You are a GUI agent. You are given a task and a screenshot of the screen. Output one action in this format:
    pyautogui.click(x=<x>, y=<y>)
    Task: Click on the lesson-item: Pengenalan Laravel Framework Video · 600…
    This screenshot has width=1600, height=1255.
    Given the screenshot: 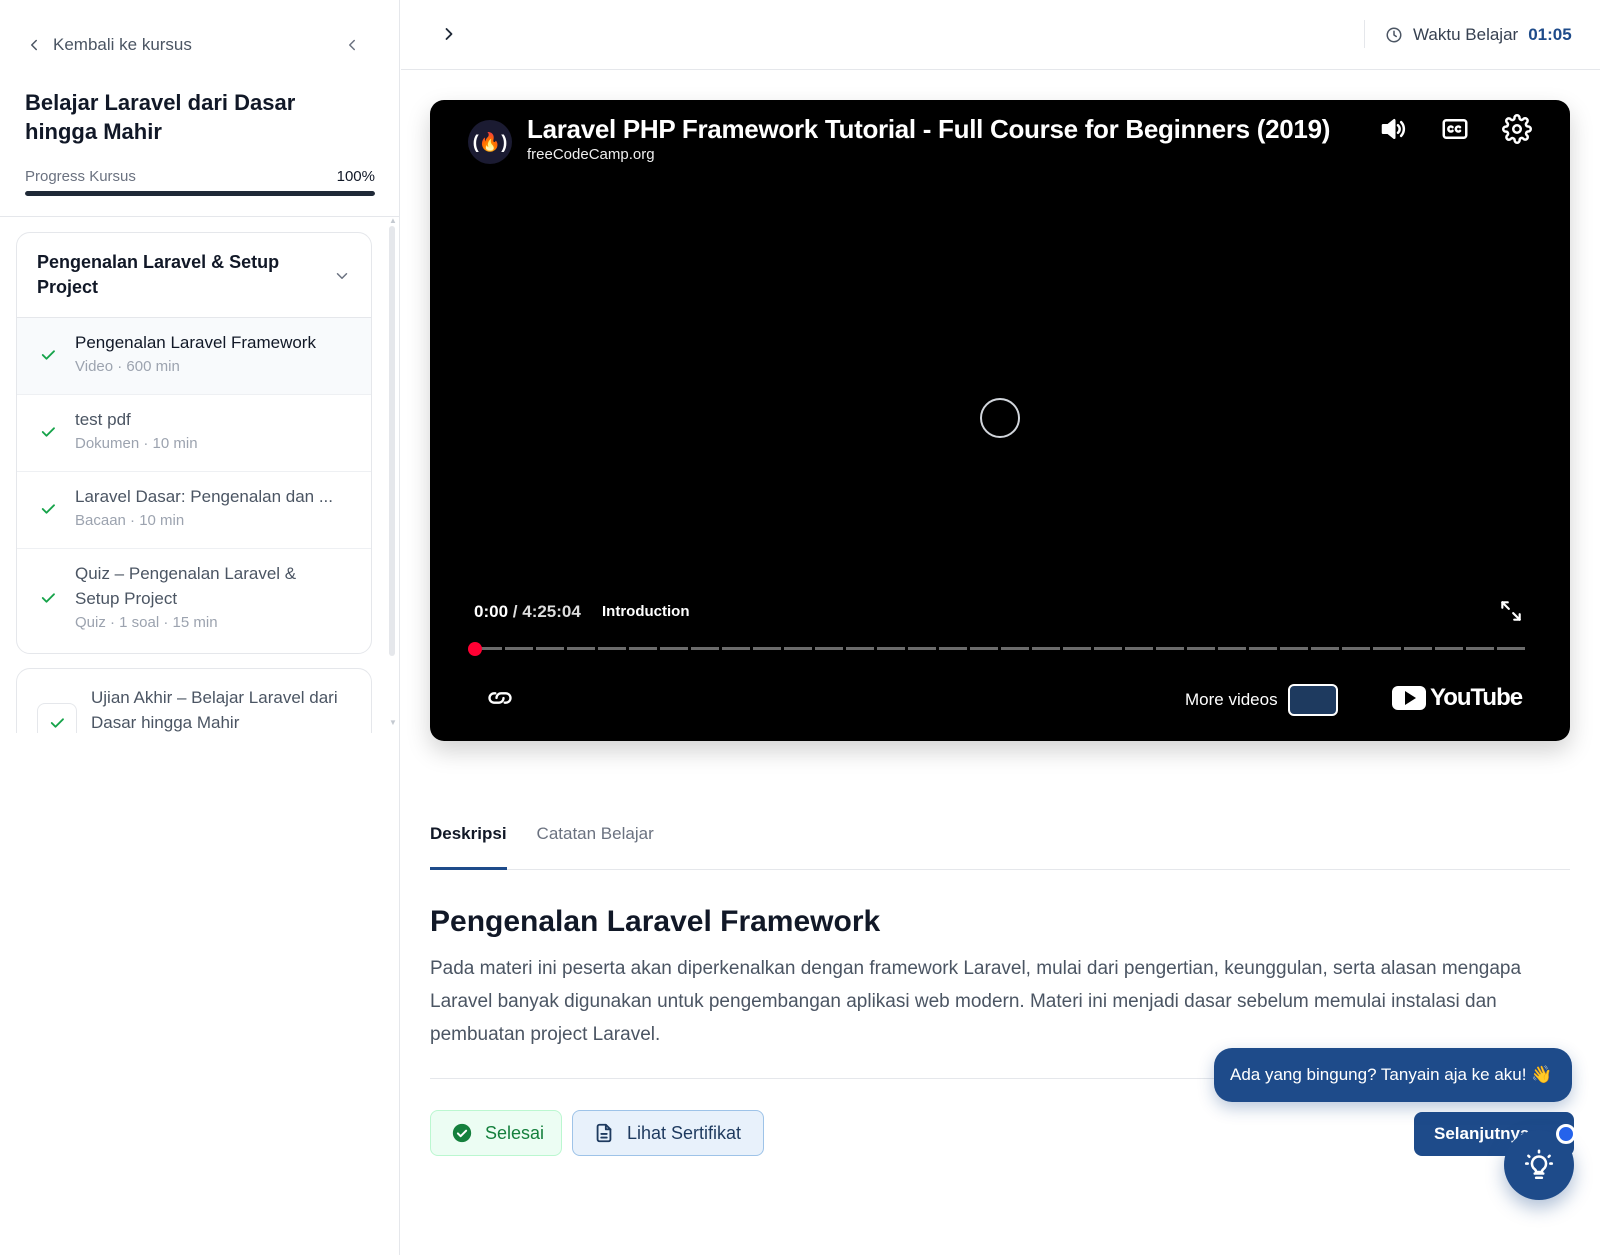 What is the action you would take?
    pyautogui.click(x=194, y=356)
    